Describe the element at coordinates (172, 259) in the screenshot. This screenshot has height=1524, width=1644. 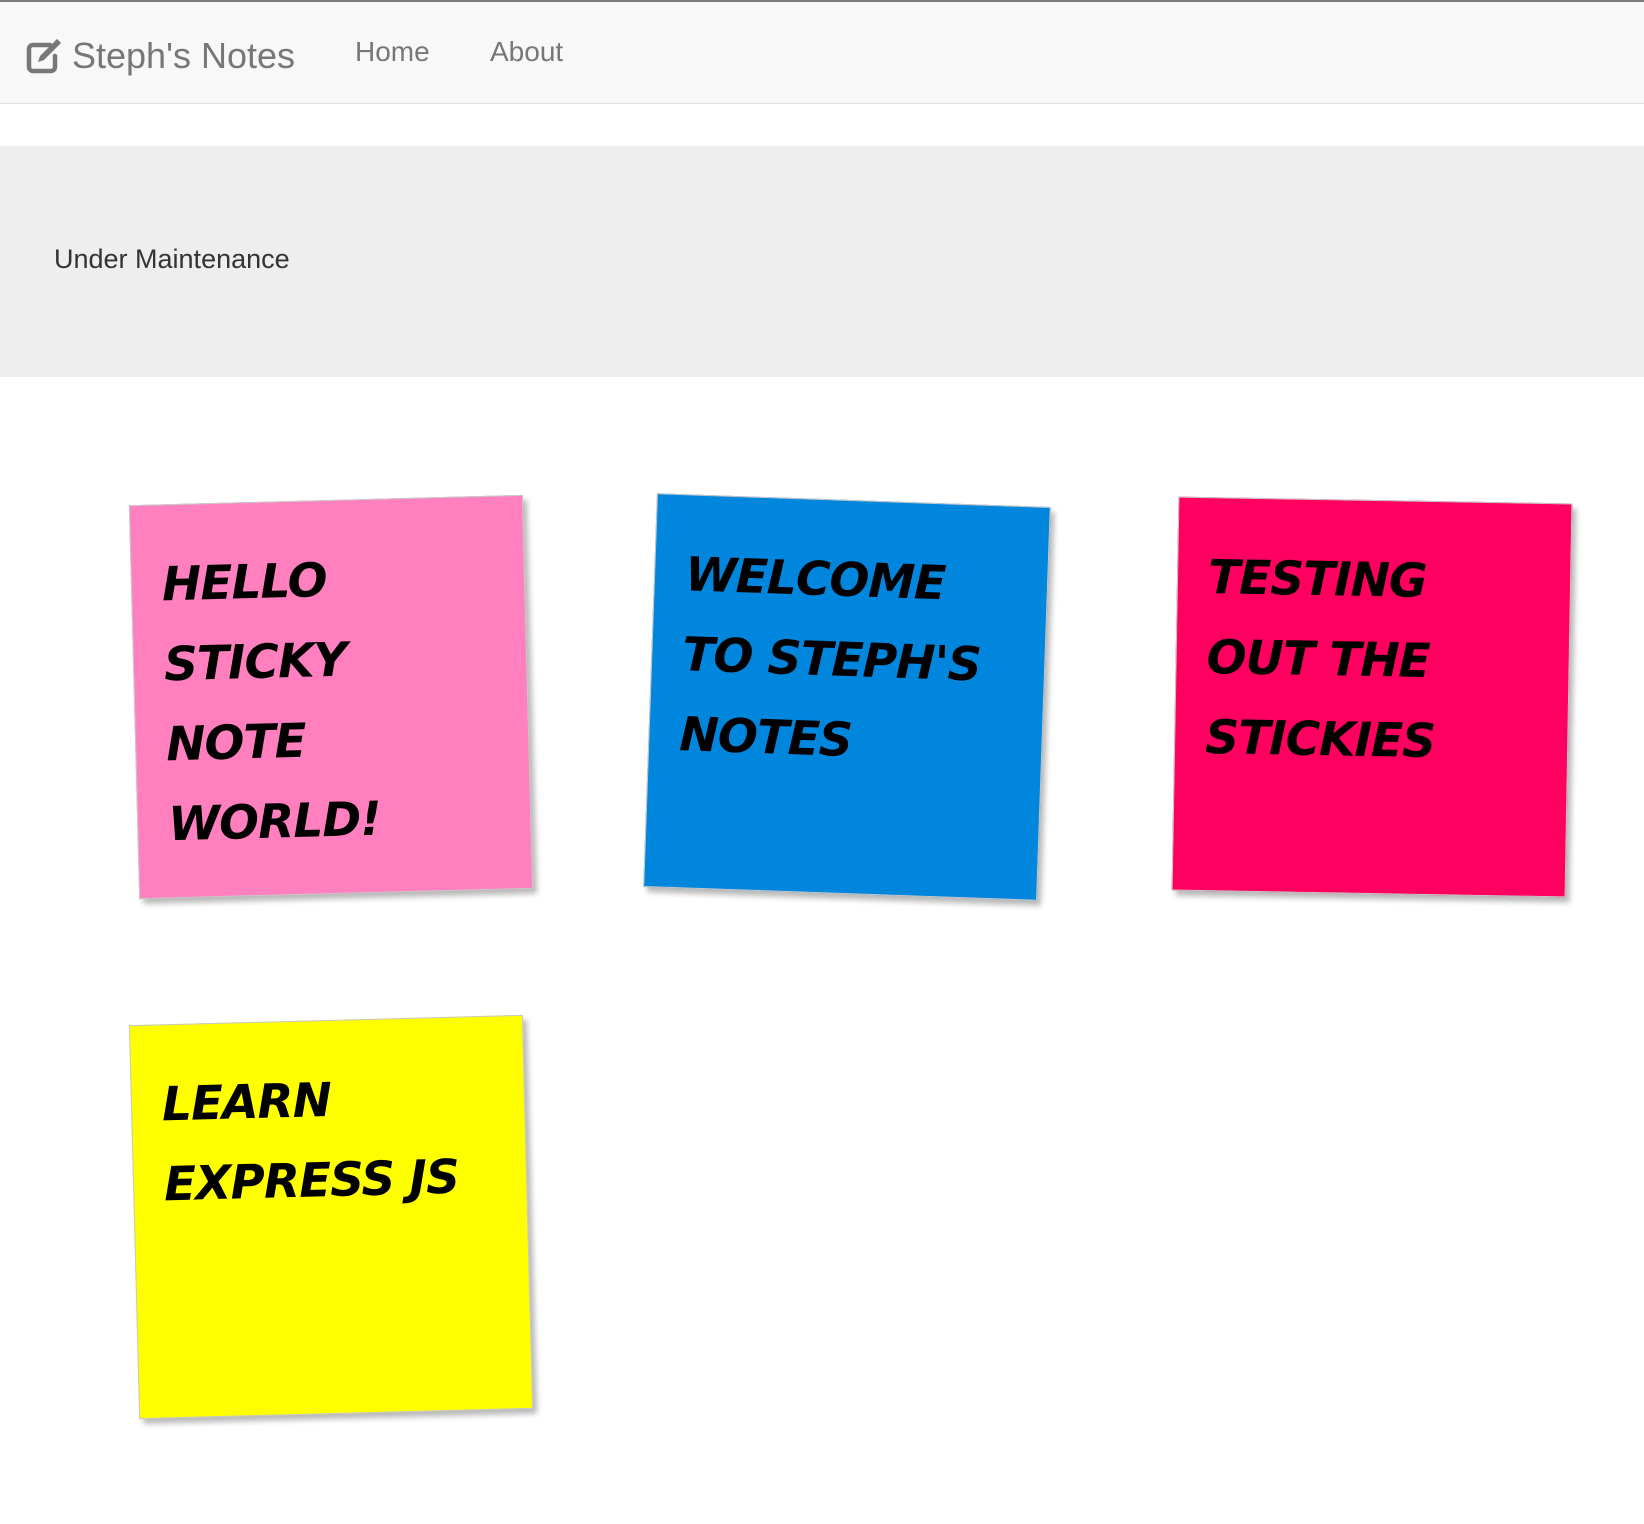
I see `maintenance-text: Under Maintenance` at that location.